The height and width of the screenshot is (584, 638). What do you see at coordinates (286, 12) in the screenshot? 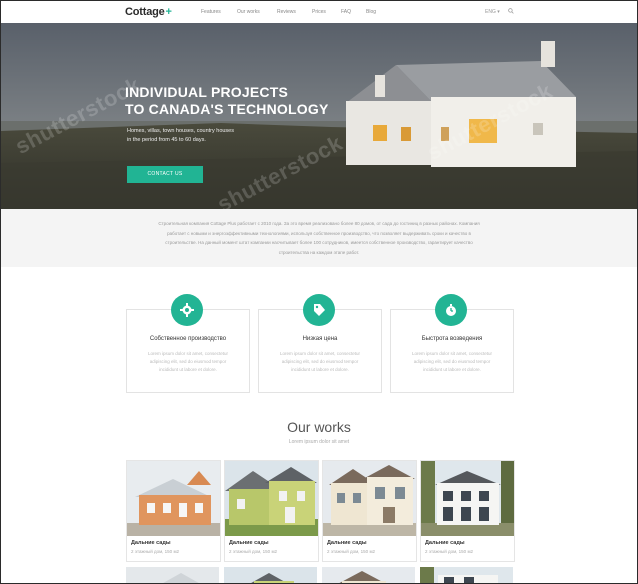
I see `nav-reviews: Reviews` at bounding box center [286, 12].